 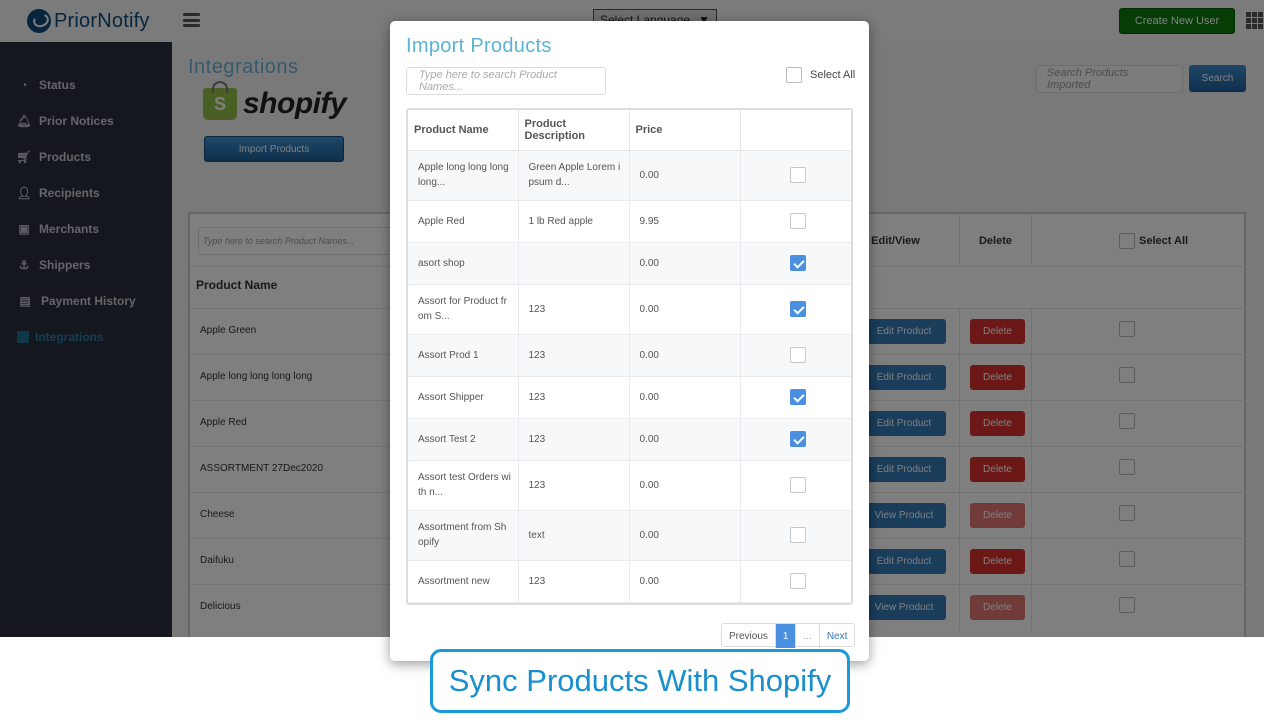 I want to click on product-name: Assort Shipper, so click(x=463, y=397).